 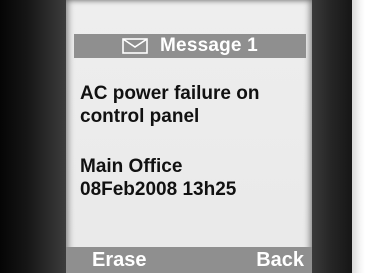 I want to click on message-line: AC power failure on, so click(x=170, y=93).